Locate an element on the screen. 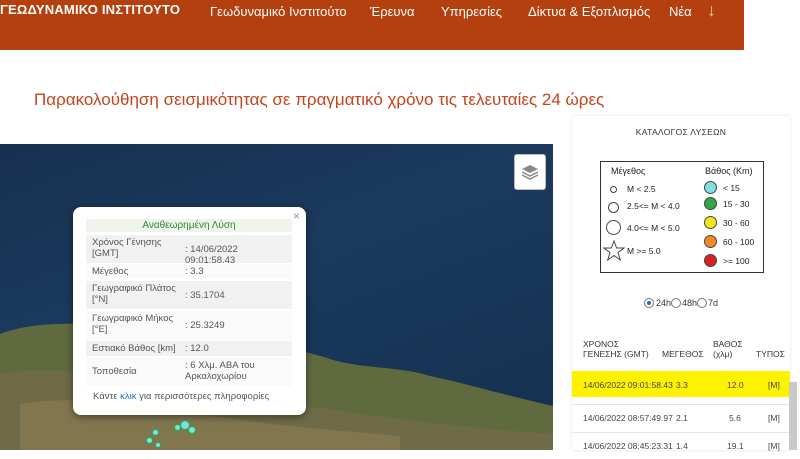  catalog-title: ΚΑΤΑΛΟΓΟΣ ΛΥΣΕΩΝ is located at coordinates (681, 132).